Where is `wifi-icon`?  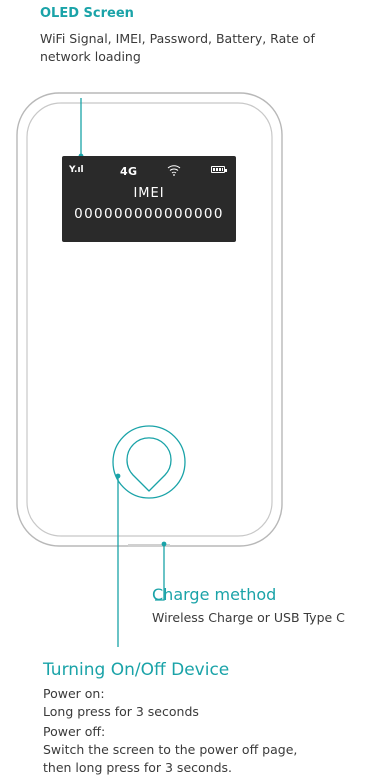
wifi-icon is located at coordinates (174, 170).